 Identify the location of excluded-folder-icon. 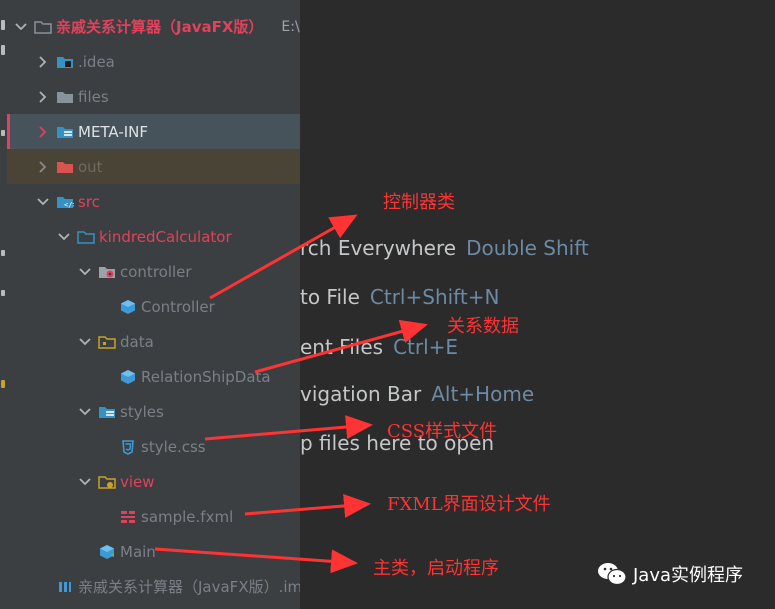
(65, 167).